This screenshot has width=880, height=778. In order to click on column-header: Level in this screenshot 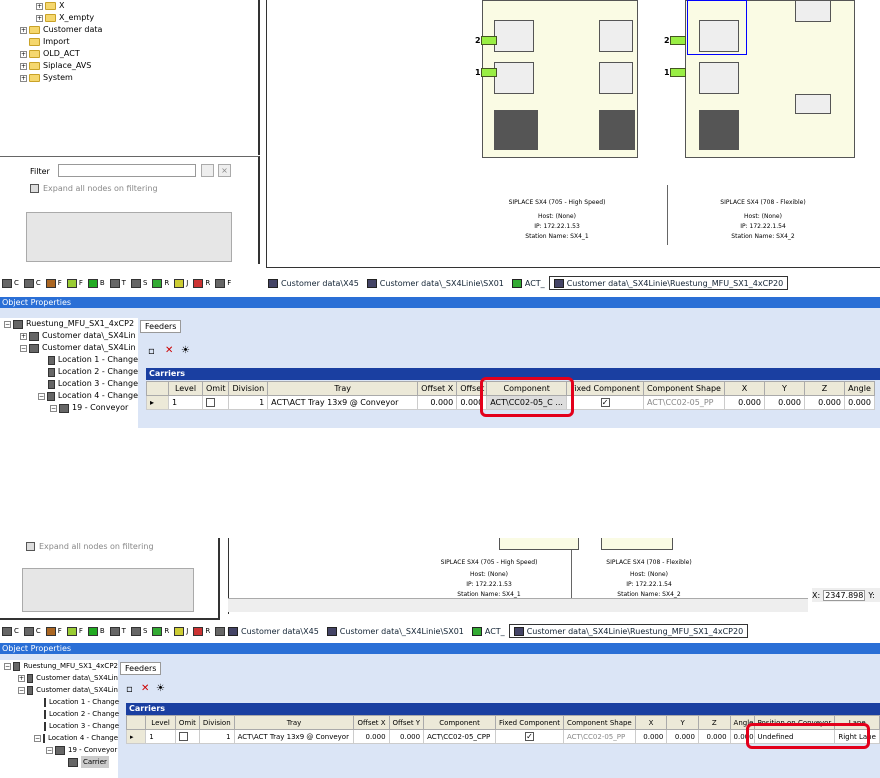, I will do `click(160, 722)`.